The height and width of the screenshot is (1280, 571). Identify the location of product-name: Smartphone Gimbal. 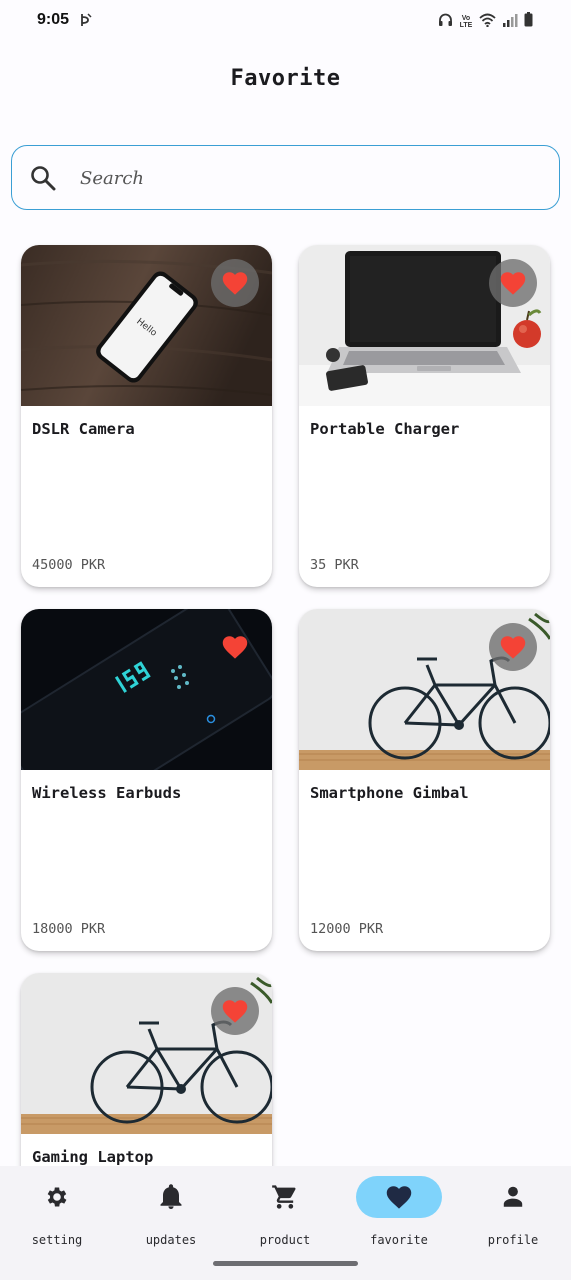
(389, 793).